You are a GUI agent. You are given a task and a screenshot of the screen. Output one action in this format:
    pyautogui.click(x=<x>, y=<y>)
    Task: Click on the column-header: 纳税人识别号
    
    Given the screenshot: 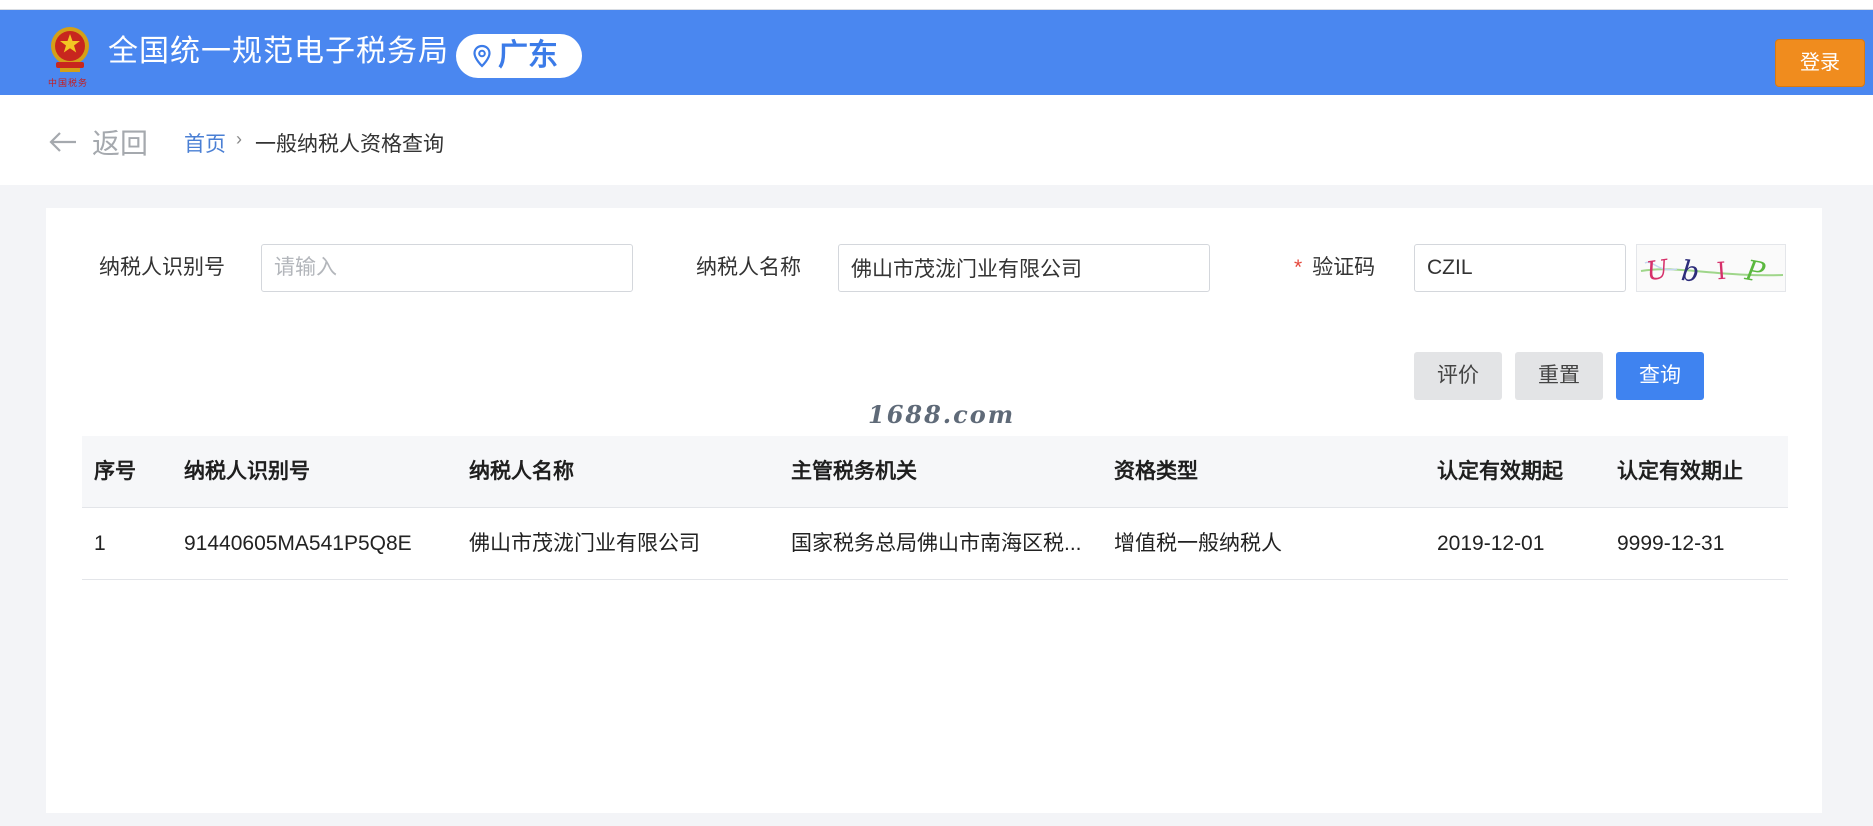 What is the action you would take?
    pyautogui.click(x=247, y=471)
    